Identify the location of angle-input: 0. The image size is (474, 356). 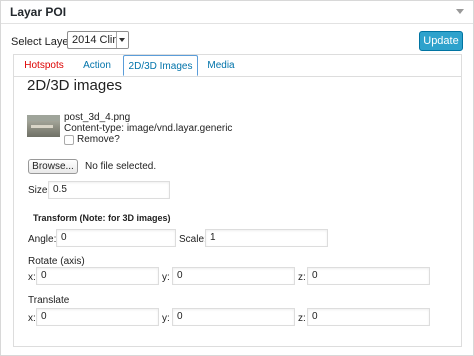
(116, 238).